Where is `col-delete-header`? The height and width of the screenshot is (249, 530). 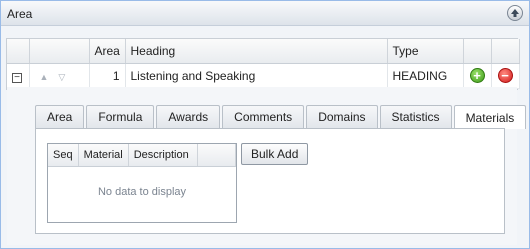
col-delete-header is located at coordinates (505, 51).